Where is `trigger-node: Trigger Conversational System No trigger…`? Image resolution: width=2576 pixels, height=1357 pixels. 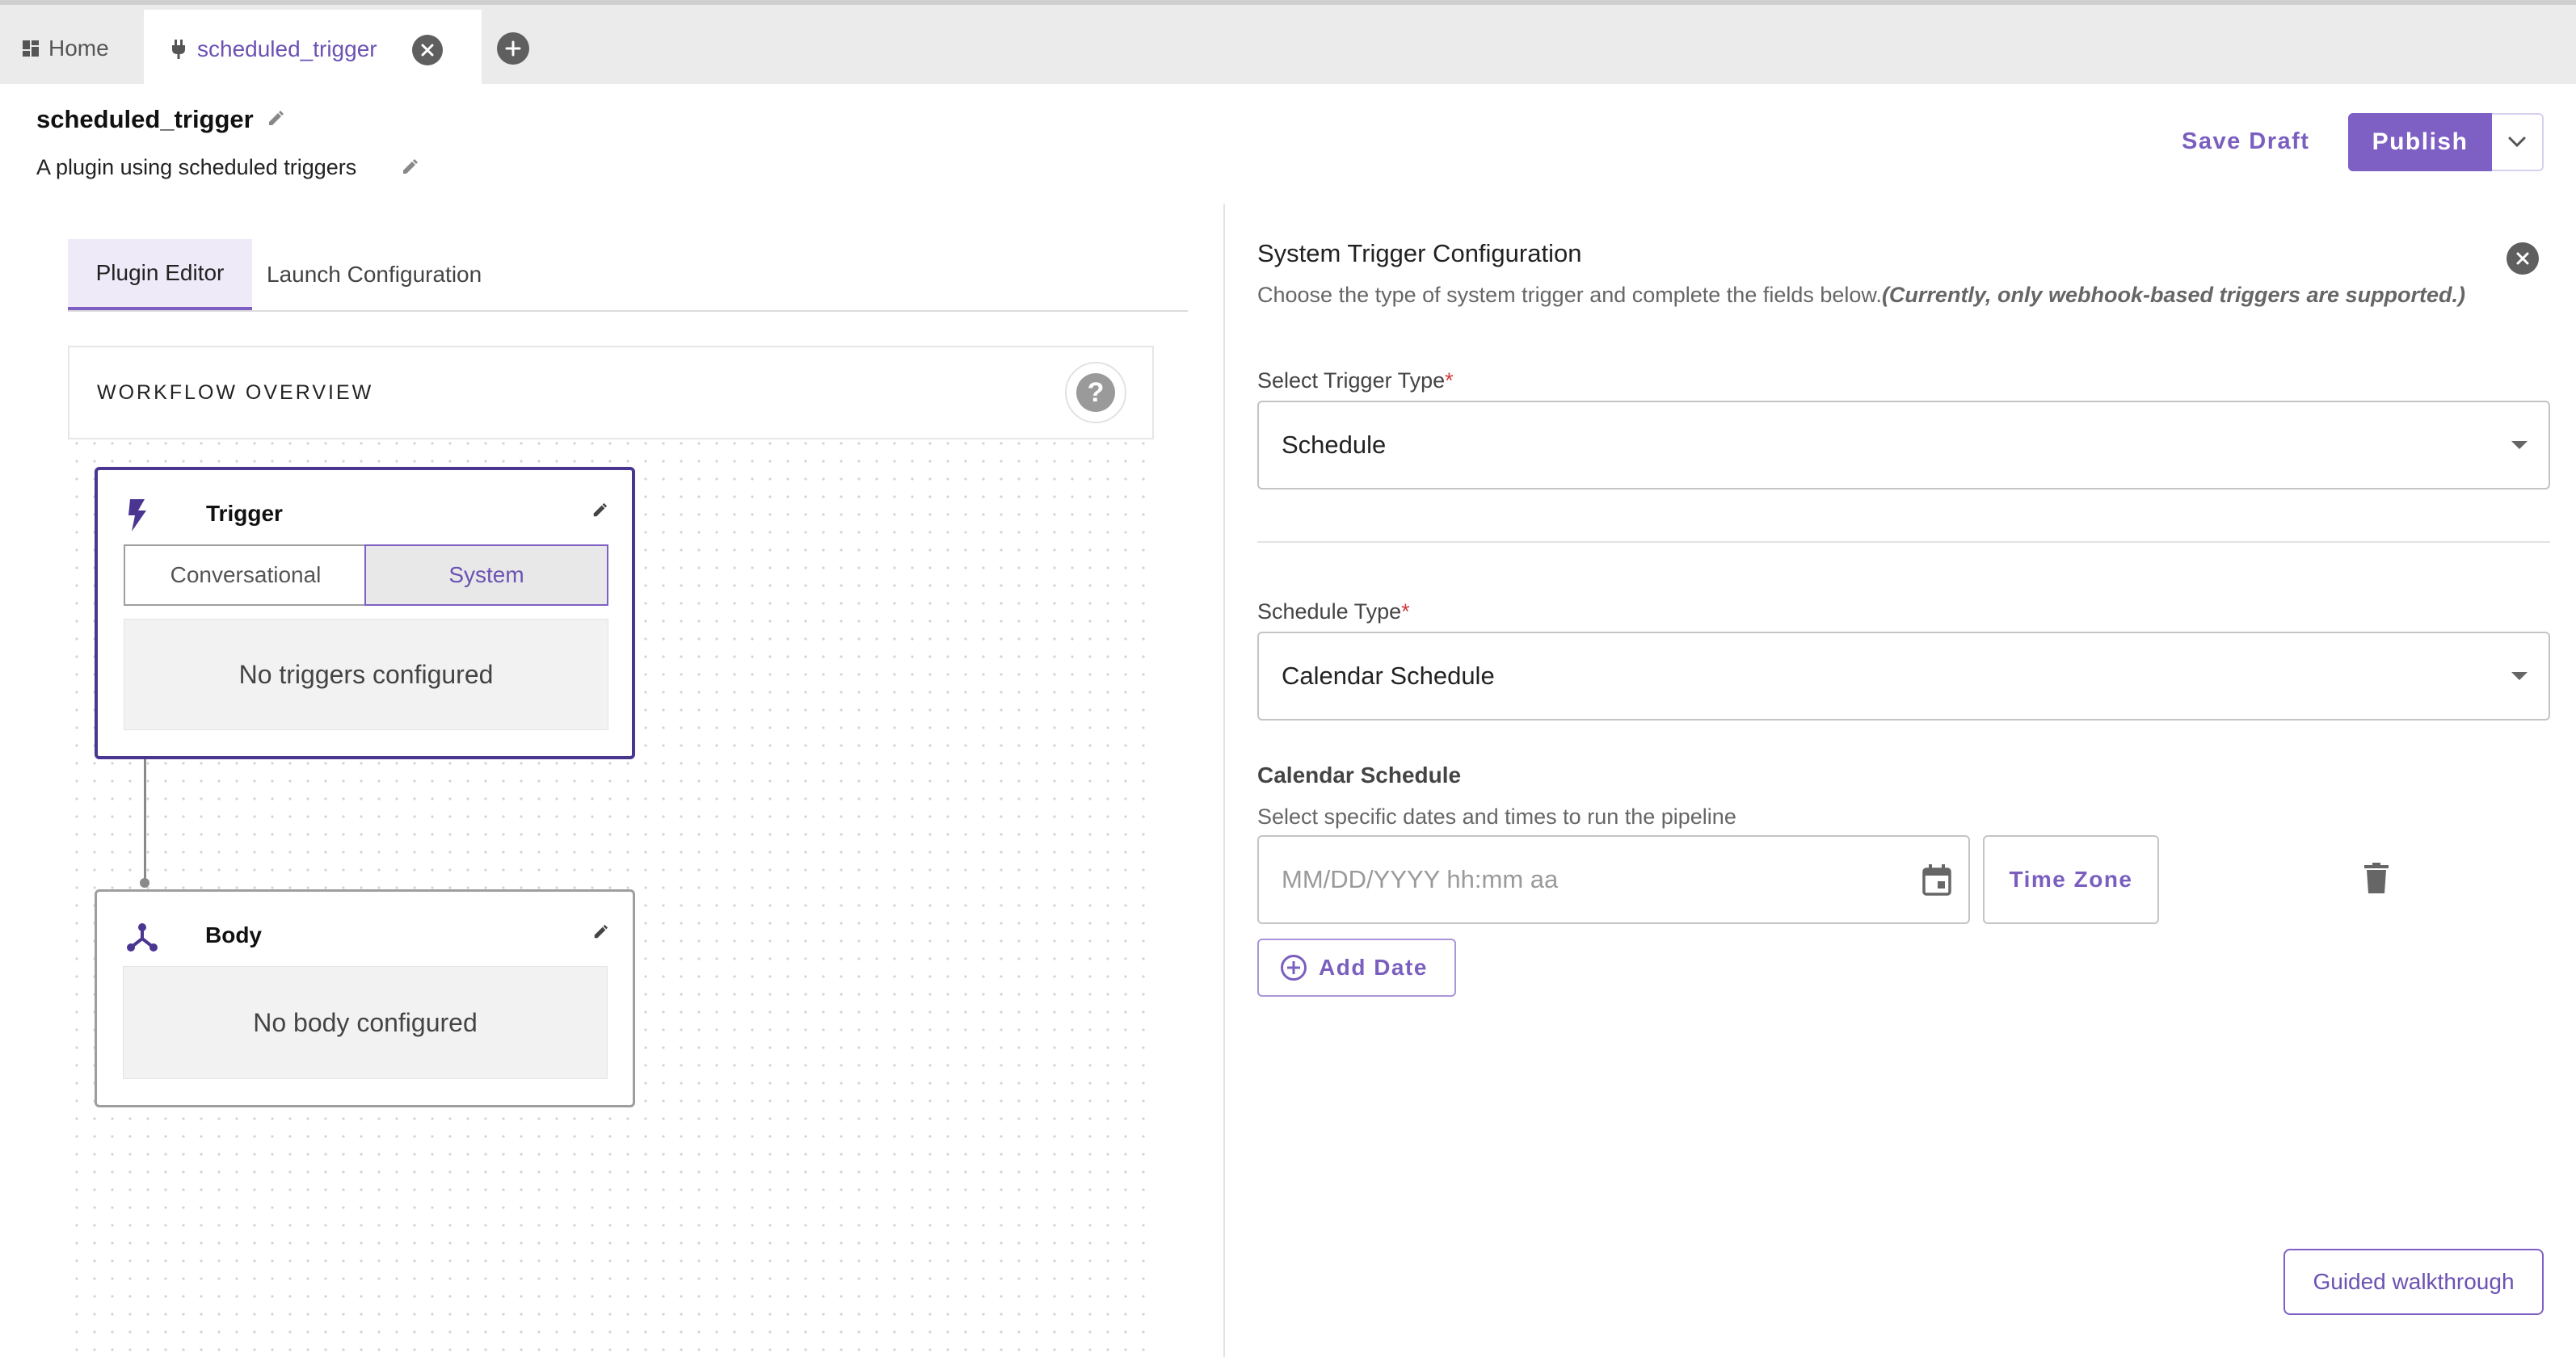 trigger-node: Trigger Conversational System No trigger… is located at coordinates (365, 613).